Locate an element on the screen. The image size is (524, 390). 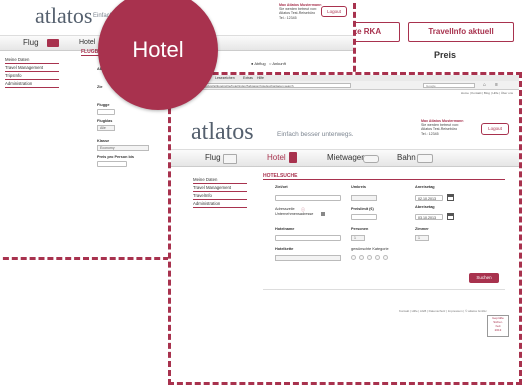
label-hotelname: Hotelname is located at coordinates (285, 229).